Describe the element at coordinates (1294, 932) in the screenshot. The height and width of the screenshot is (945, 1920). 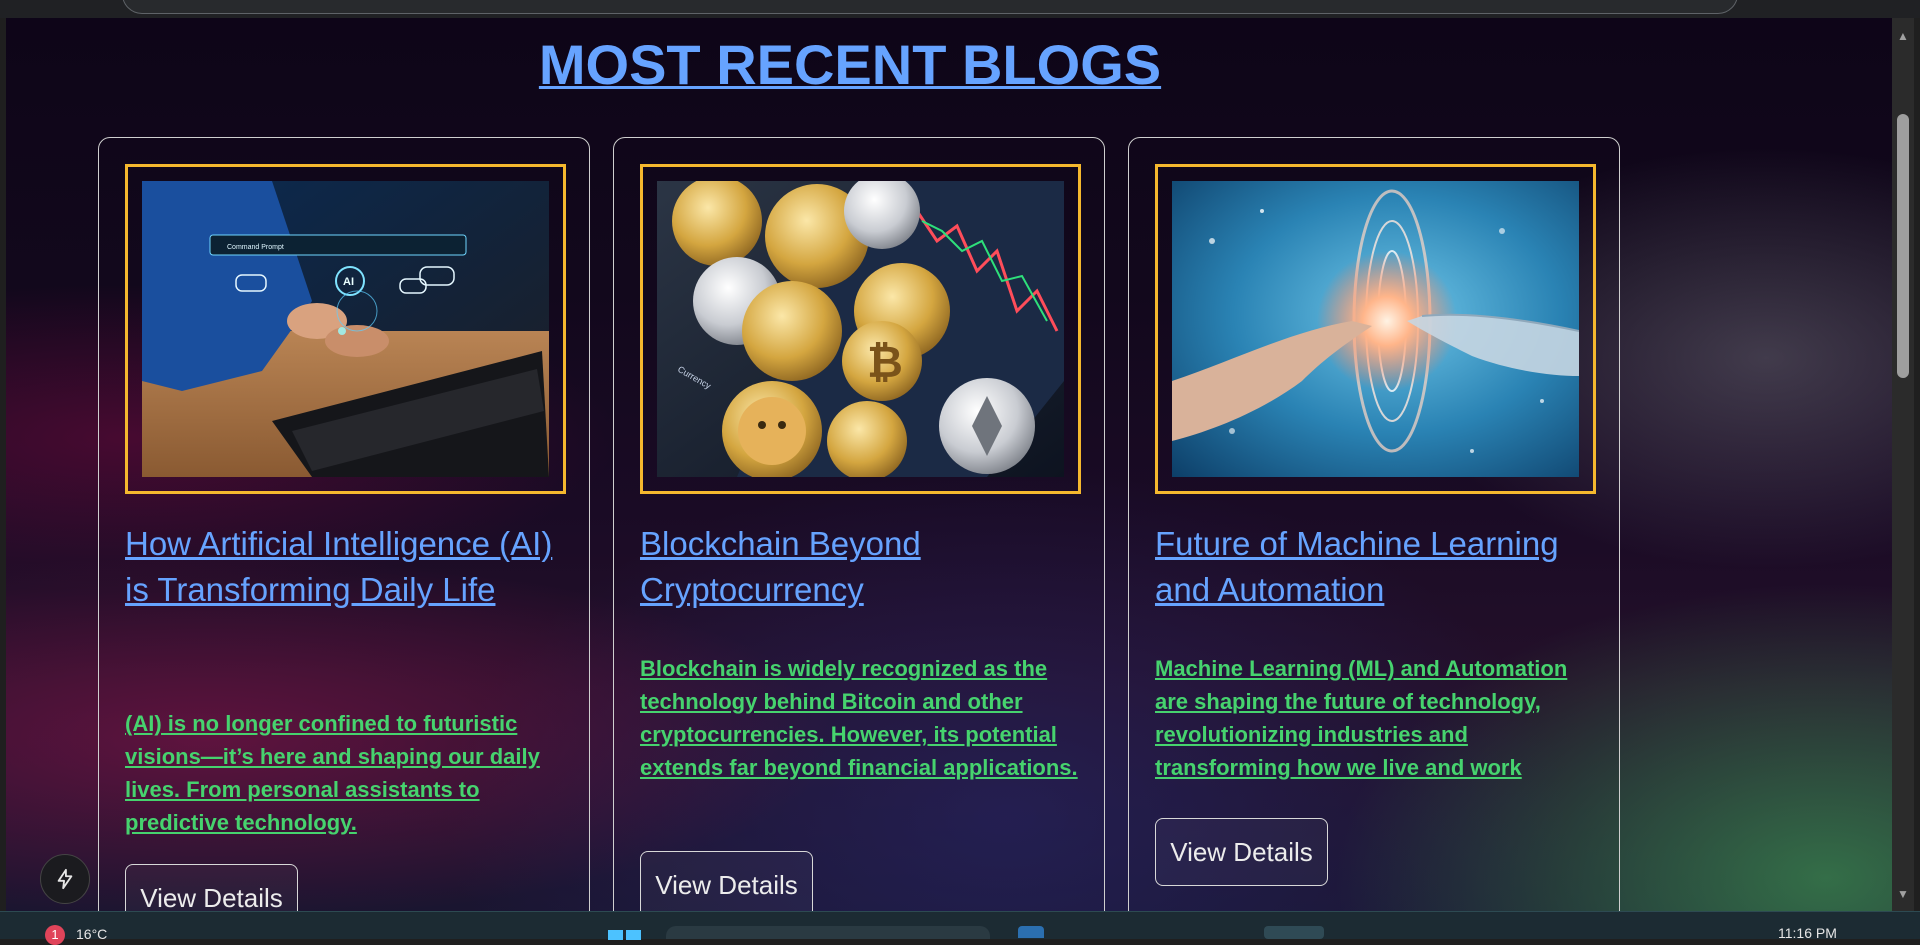
I see `taskbar-active-app` at that location.